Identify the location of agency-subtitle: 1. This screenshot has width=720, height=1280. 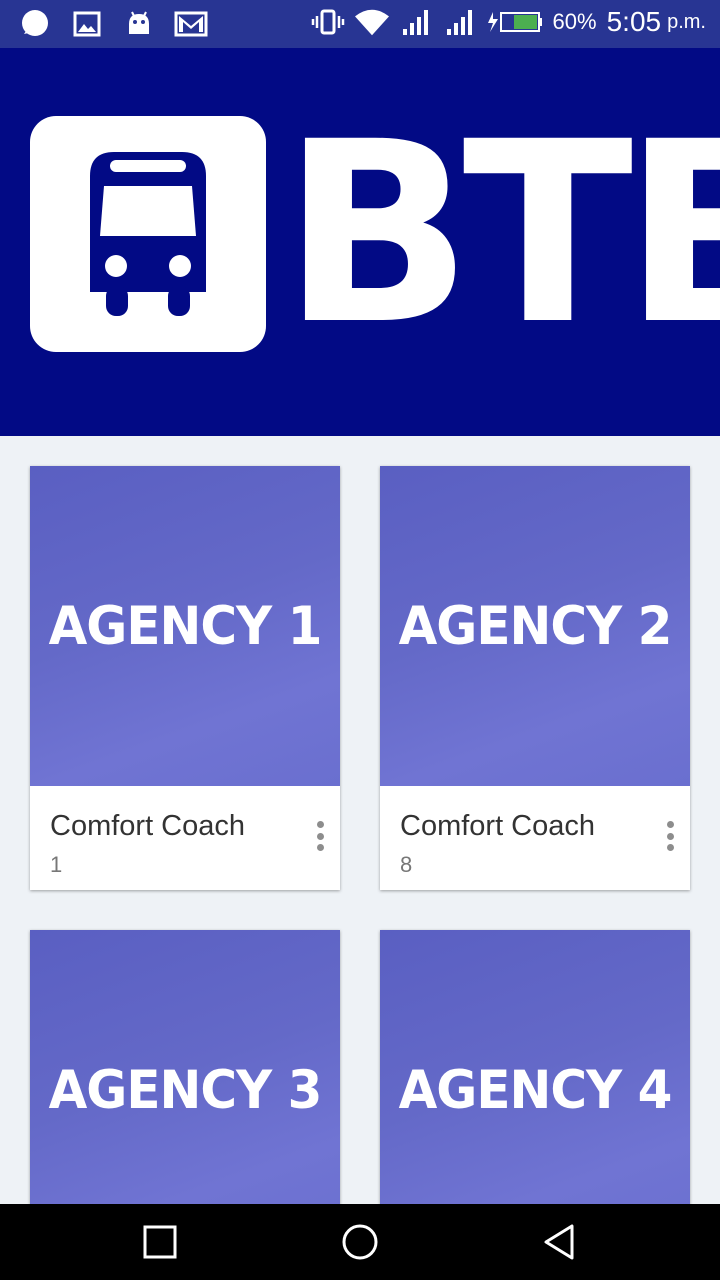
(56, 864).